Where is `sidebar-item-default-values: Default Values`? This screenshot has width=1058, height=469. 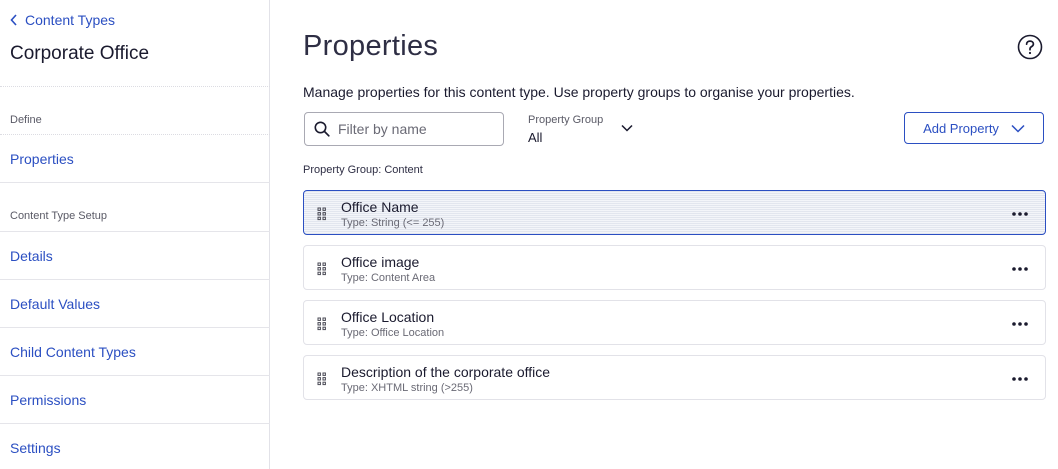
sidebar-item-default-values: Default Values is located at coordinates (55, 304).